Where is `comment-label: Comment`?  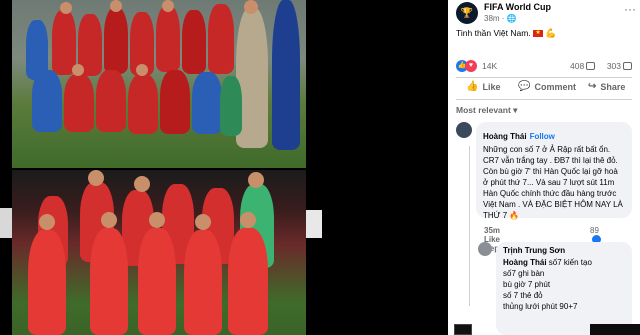
comment-label: Comment is located at coordinates (555, 86).